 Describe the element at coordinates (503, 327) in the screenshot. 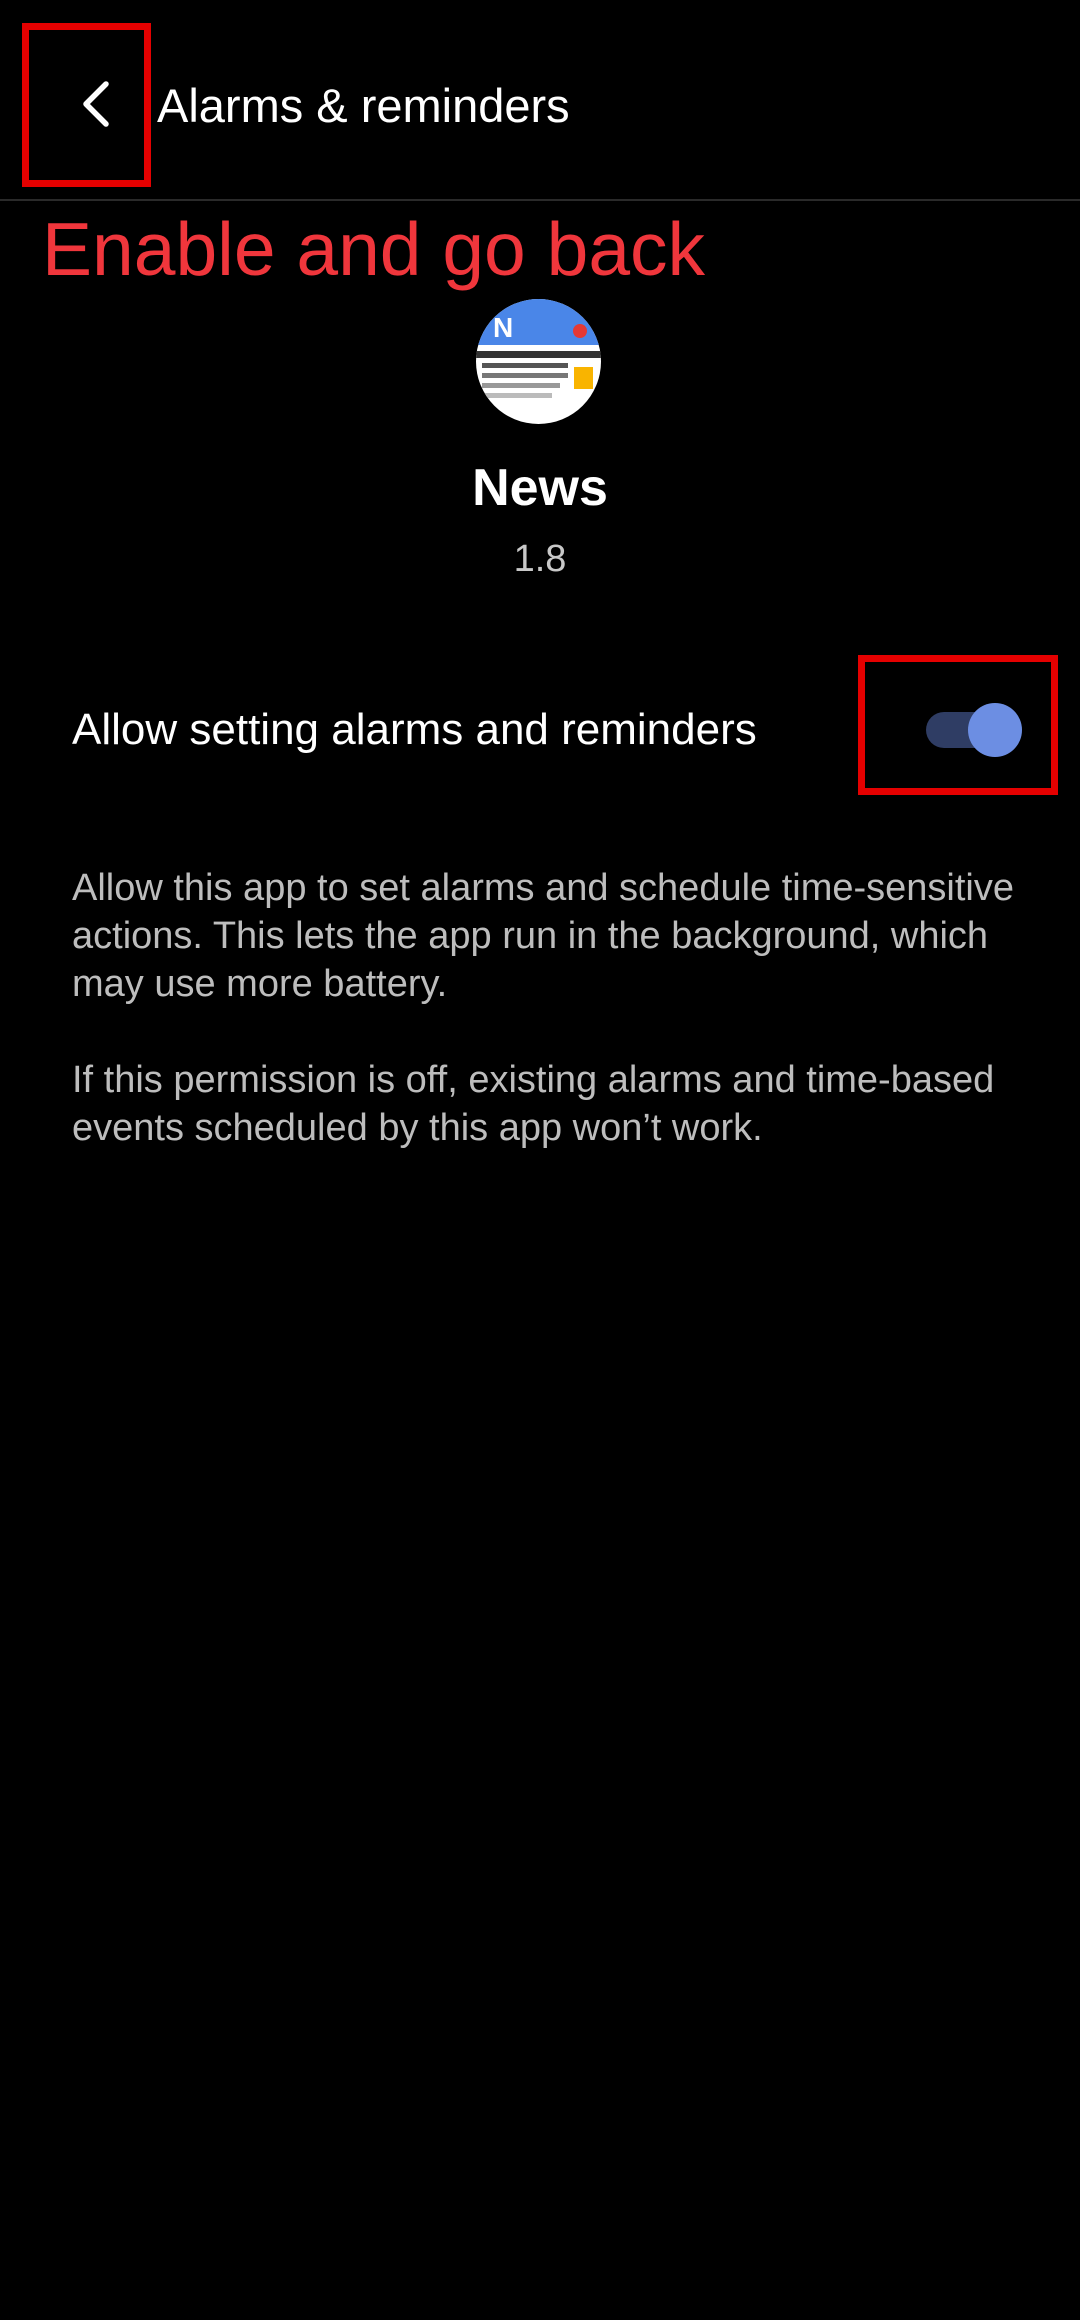

I see `svg-text: N` at that location.